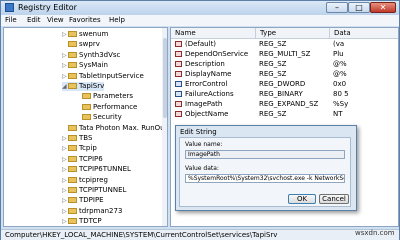 The height and width of the screenshot is (240, 400). I want to click on value-row: DependOnService REG_MULTI_SZ Plu, so click(284, 54).